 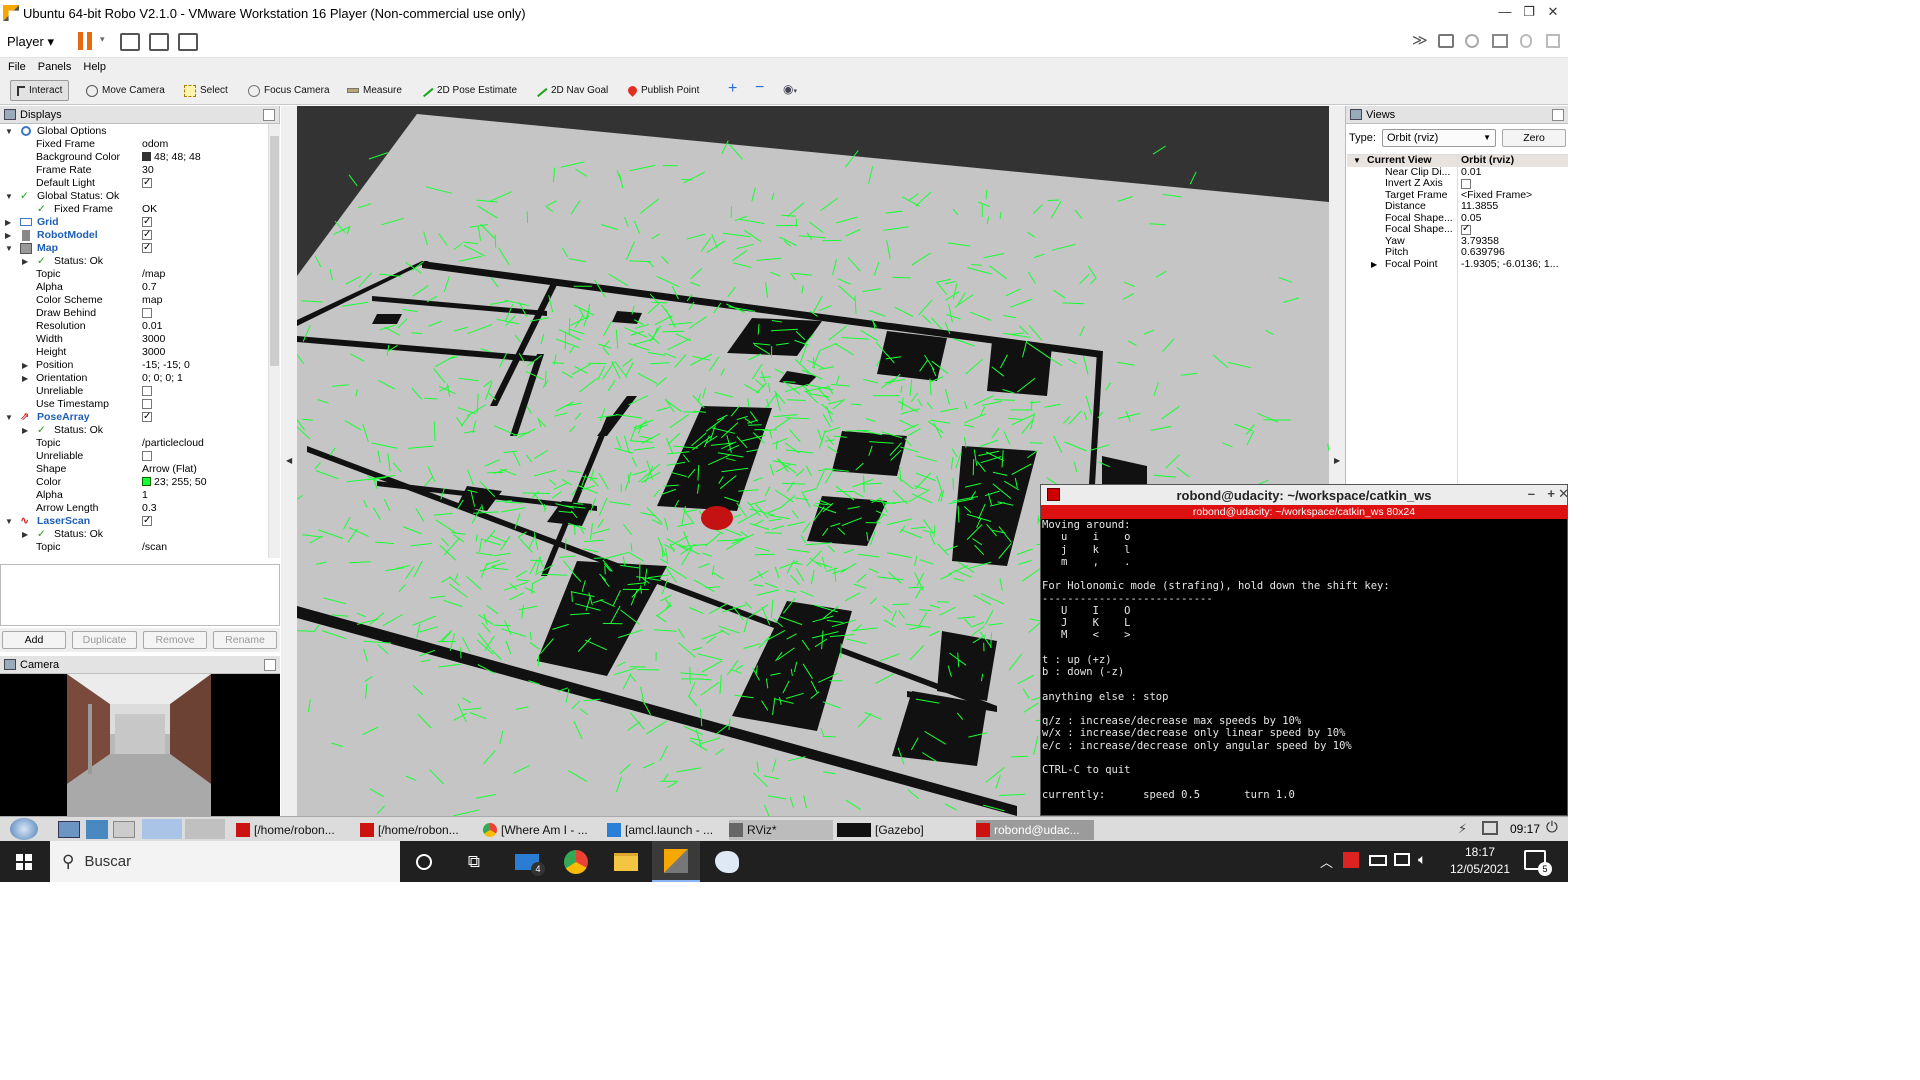 I want to click on tool-publish-point: Publish Point, so click(x=663, y=90).